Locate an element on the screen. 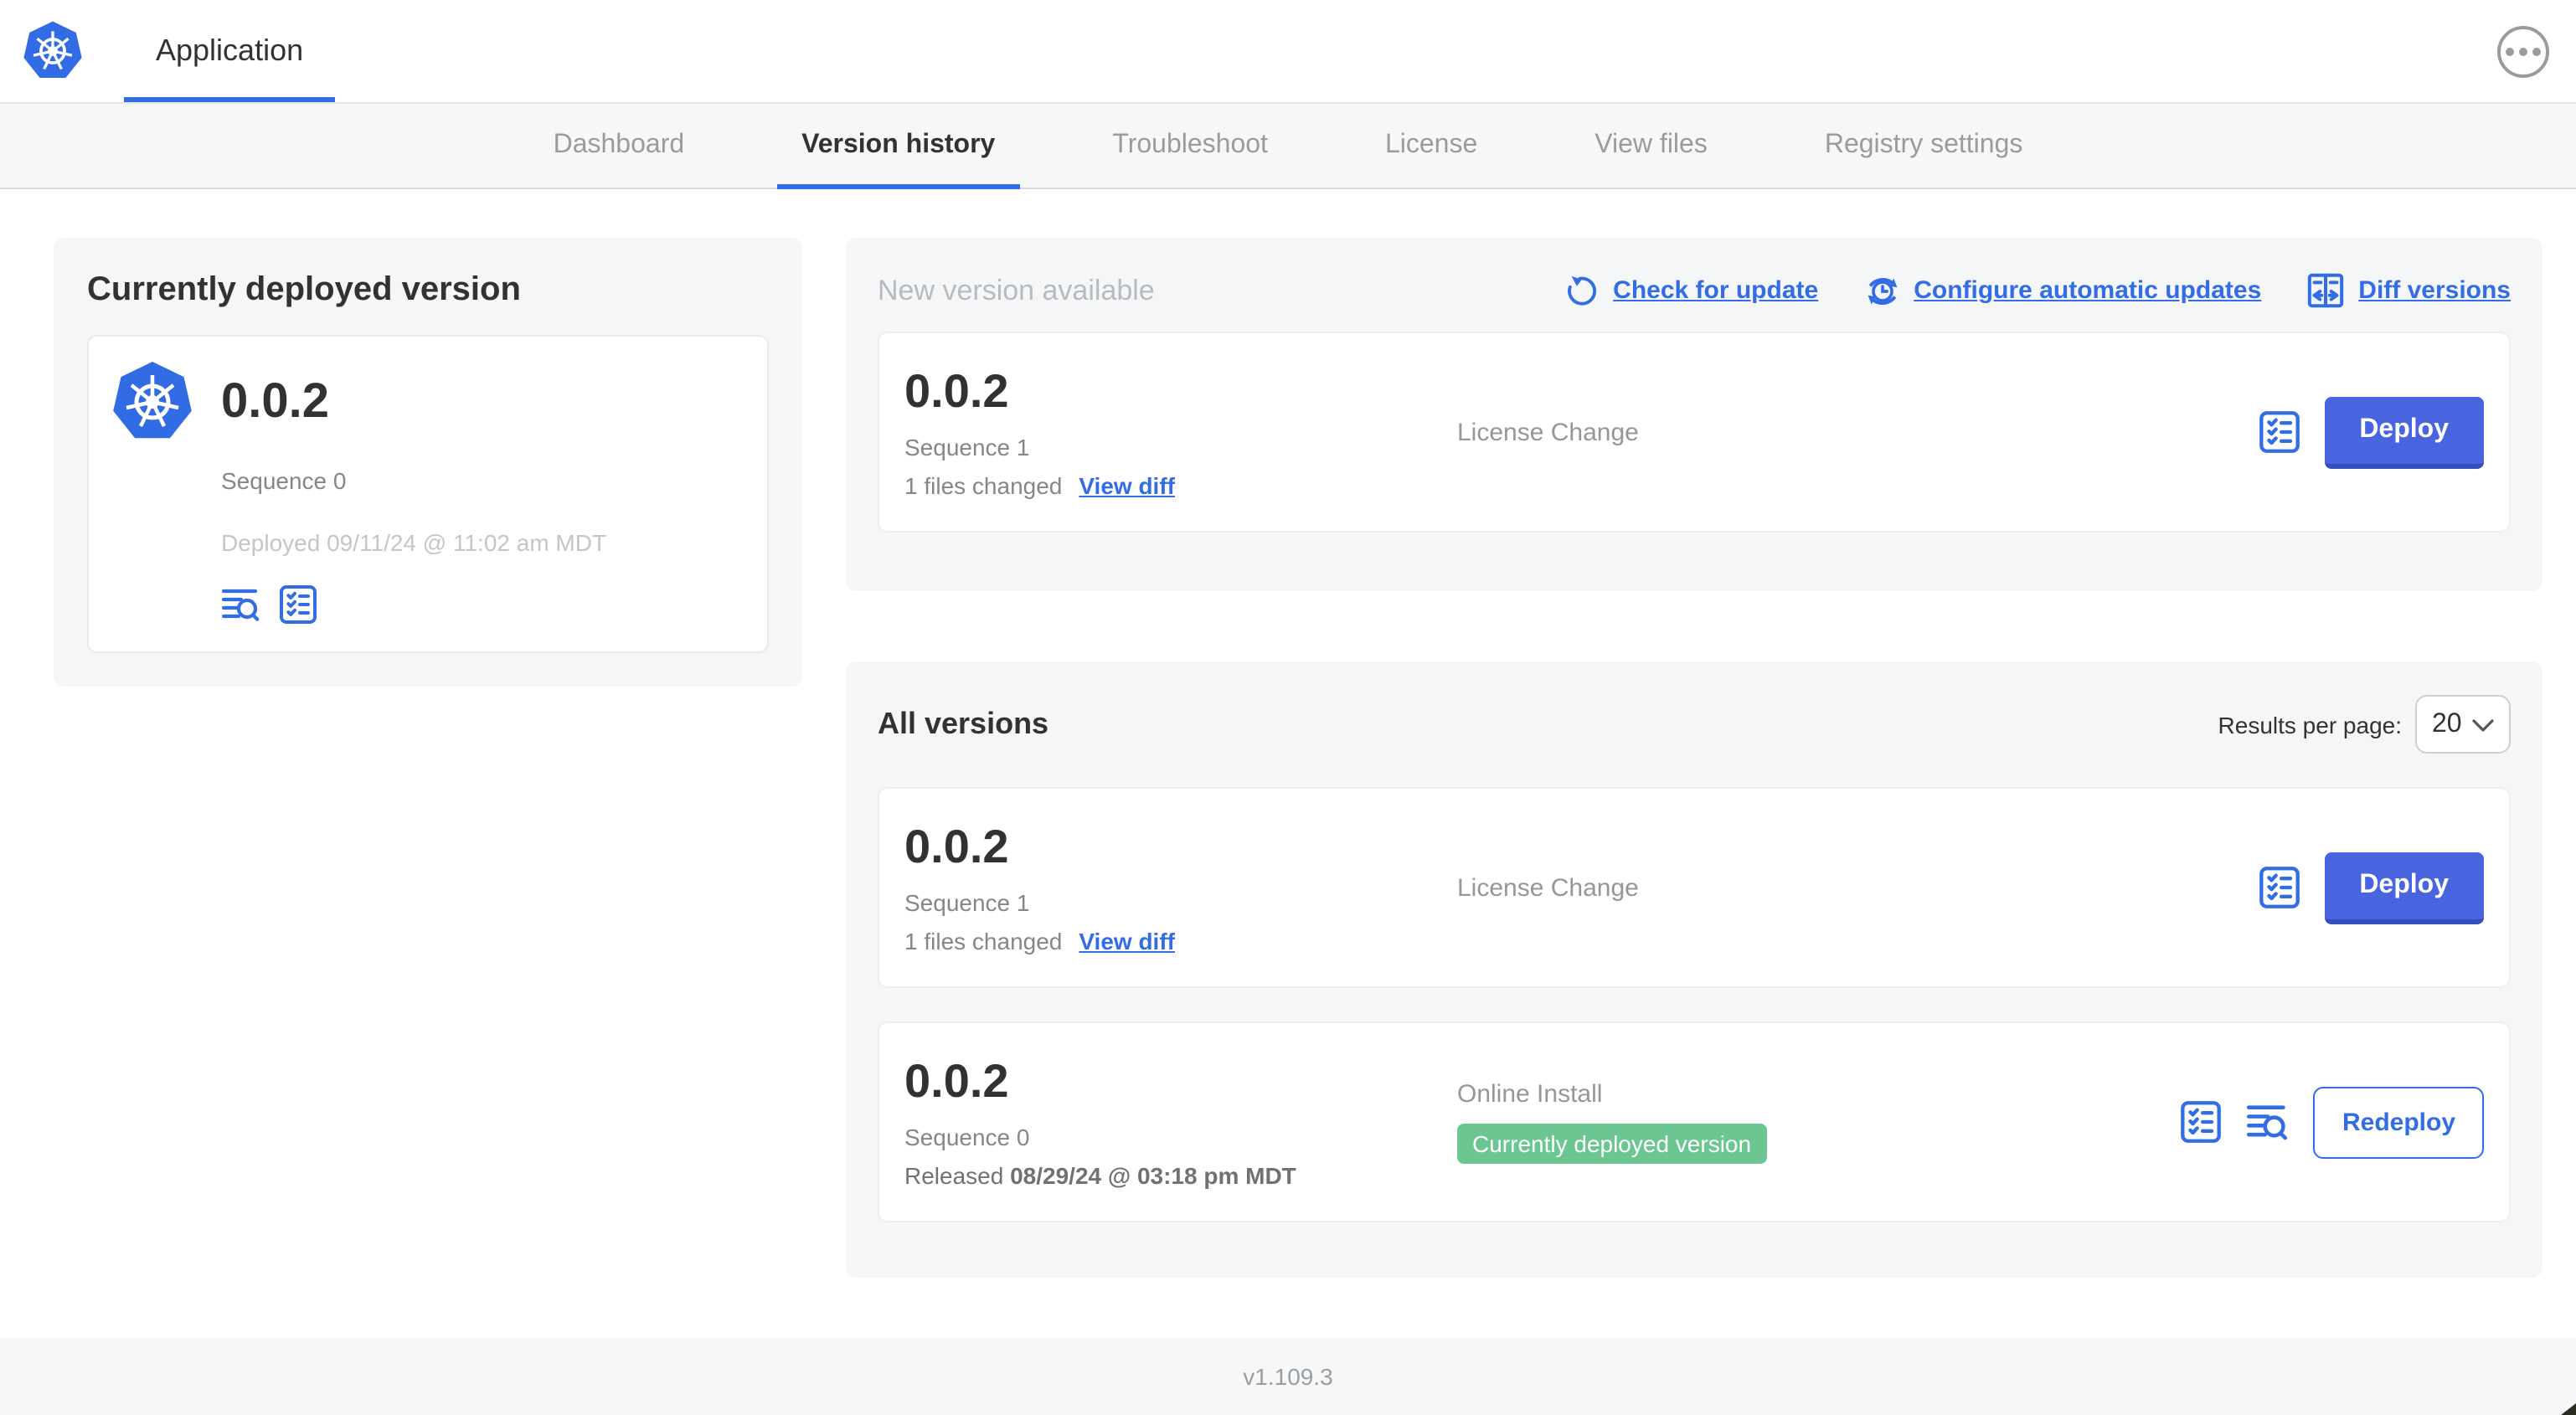  version-released-at: Released 08/29/24 @ 03:18 pm MDT is located at coordinates (1100, 1175).